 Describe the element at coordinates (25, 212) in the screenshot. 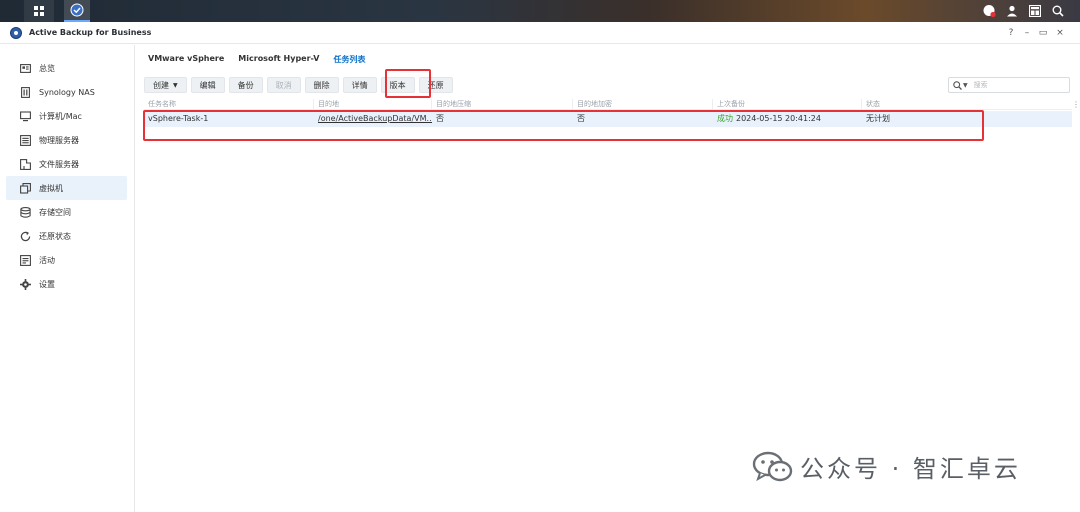

I see `storage-icon` at that location.